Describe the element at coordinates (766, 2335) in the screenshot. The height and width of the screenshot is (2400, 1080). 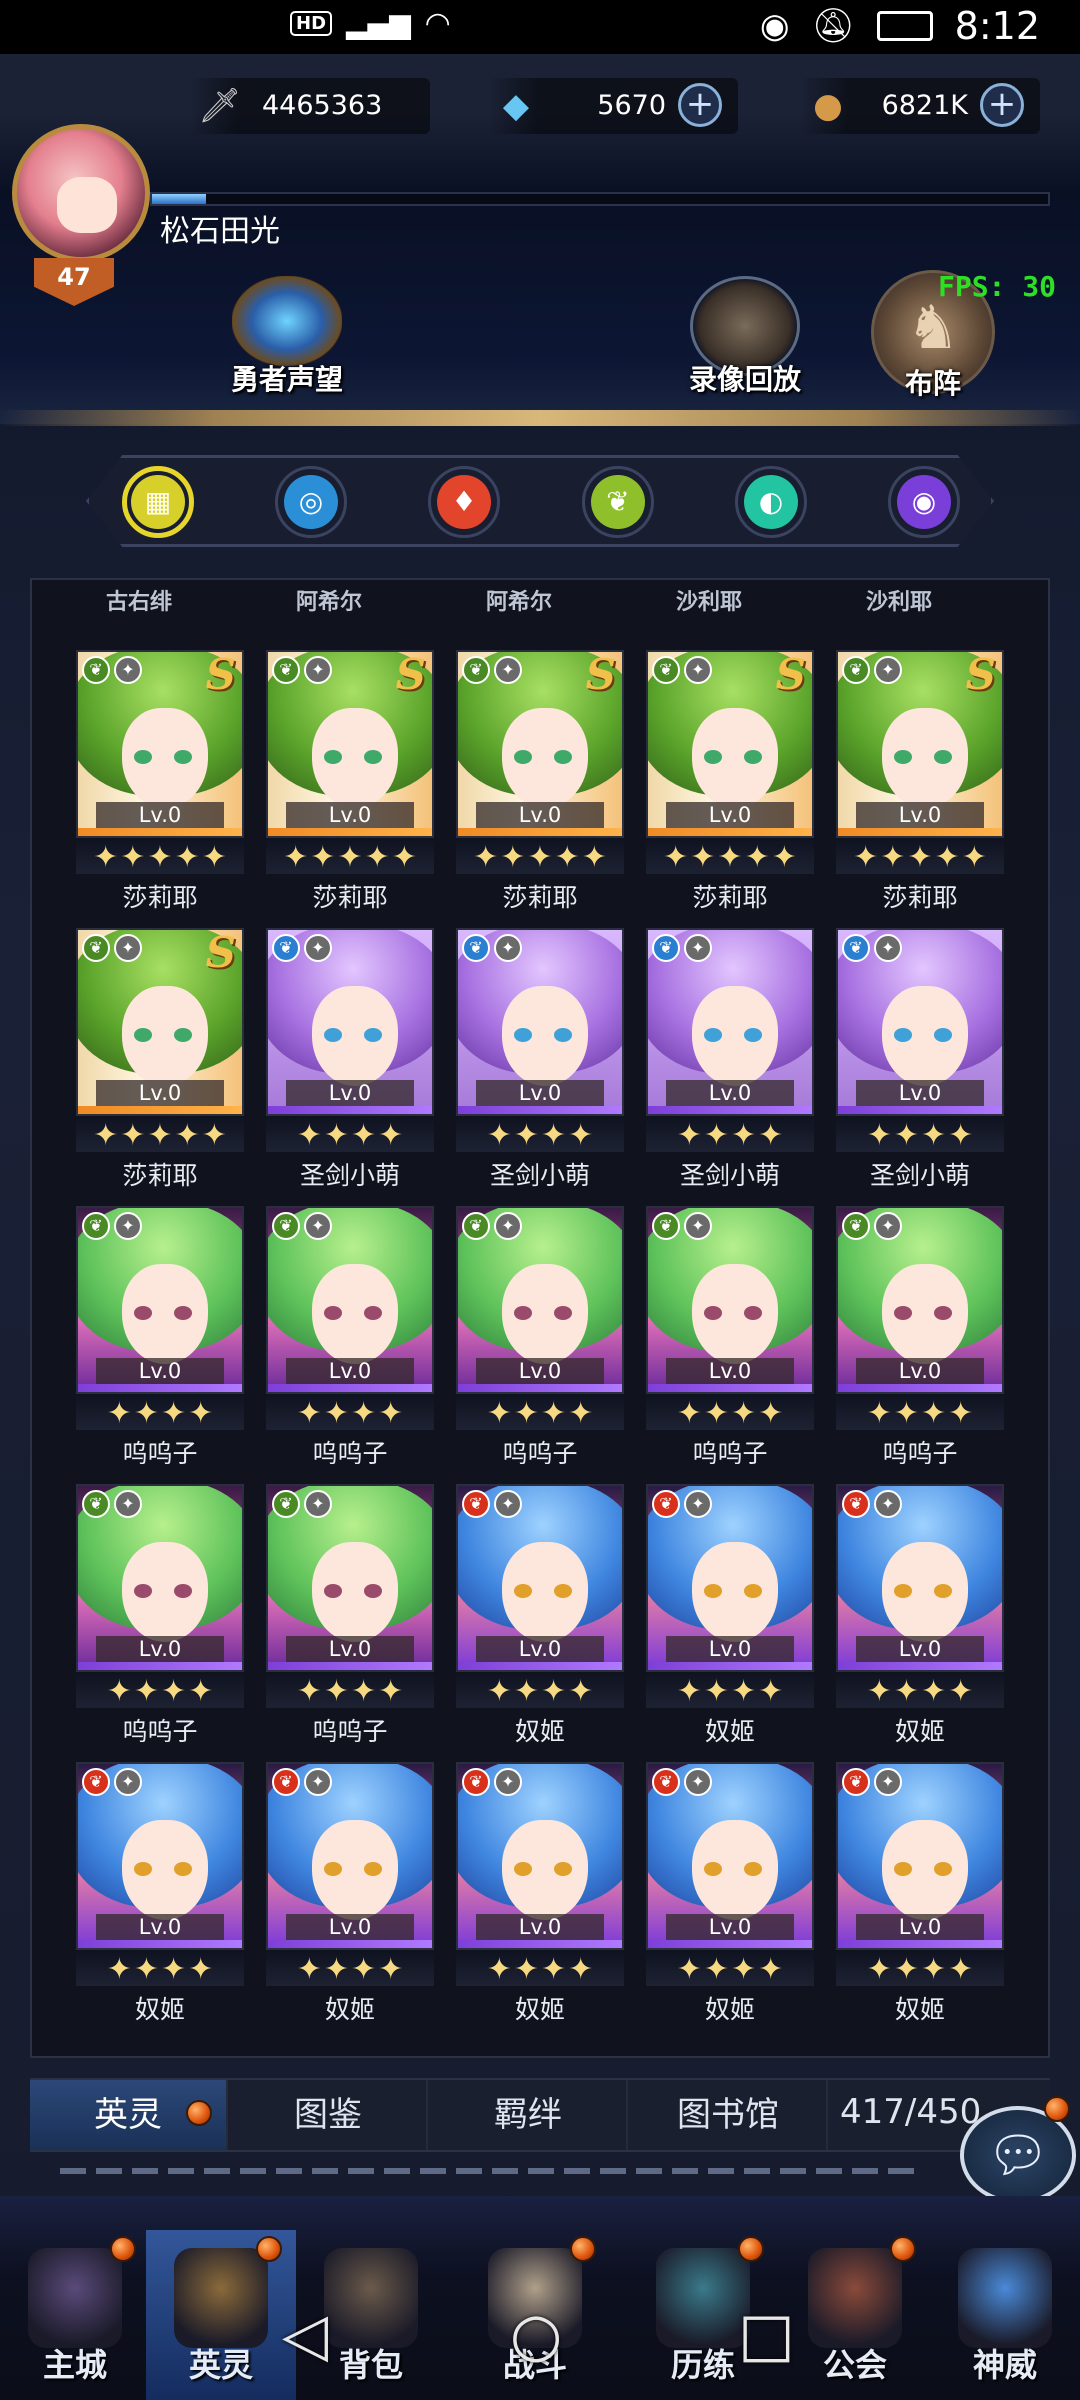
I see `system-recents-icon: □` at that location.